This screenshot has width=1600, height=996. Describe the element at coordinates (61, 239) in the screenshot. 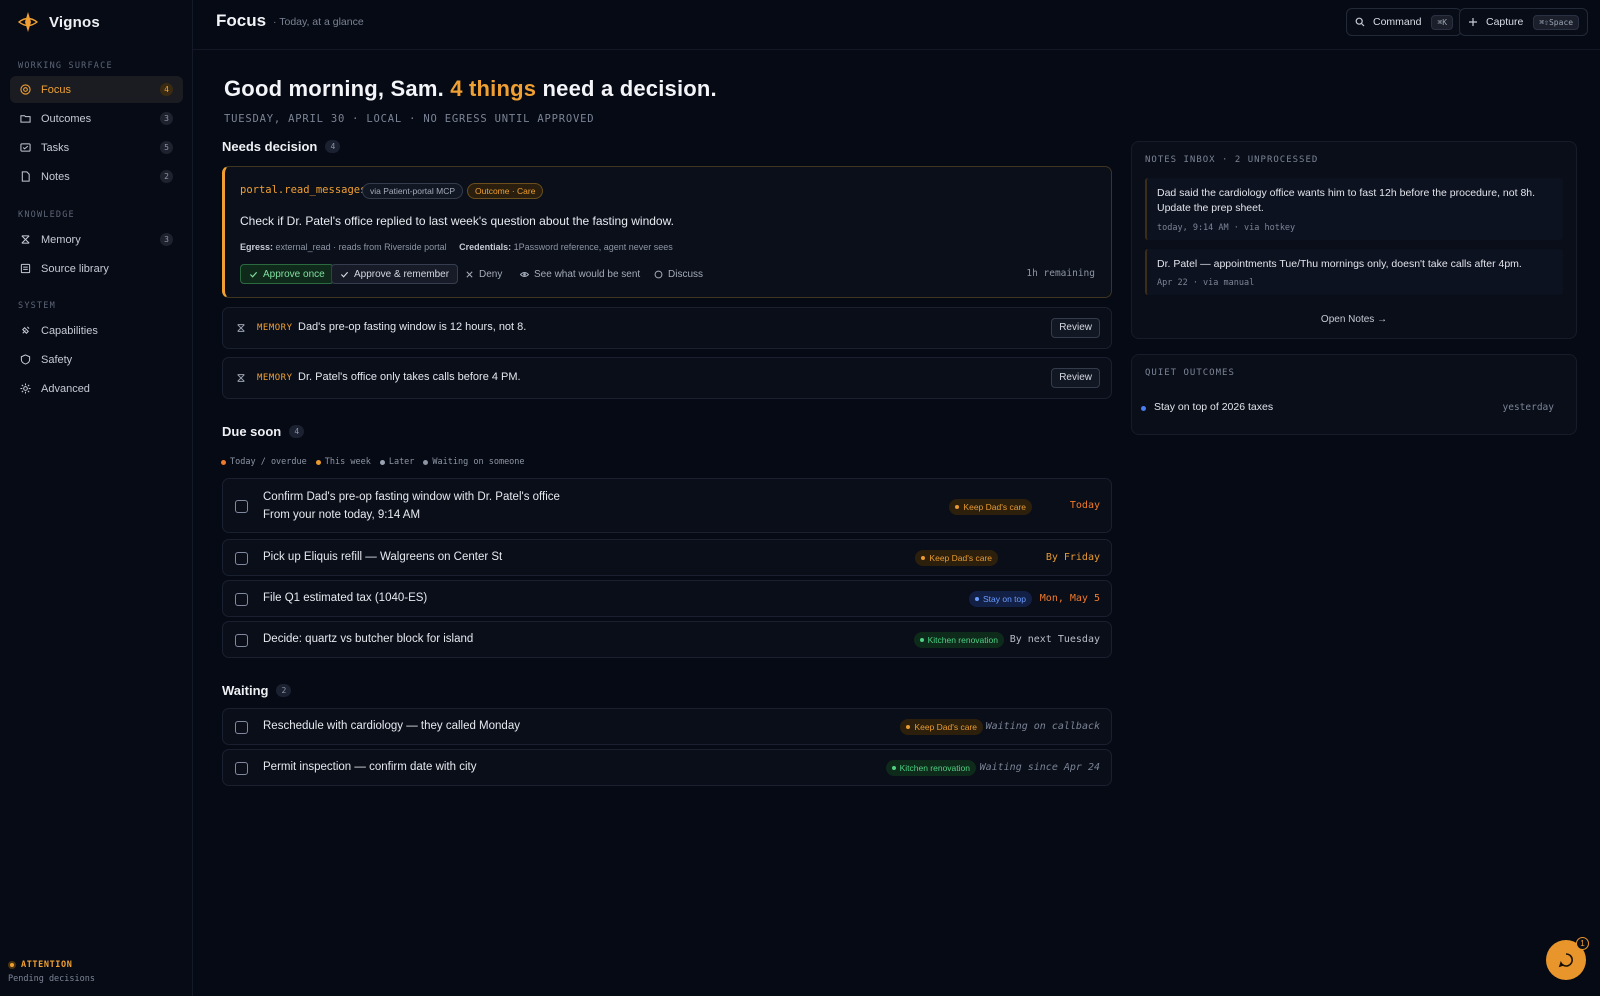

I see `sidebar-item-label: Memory` at that location.